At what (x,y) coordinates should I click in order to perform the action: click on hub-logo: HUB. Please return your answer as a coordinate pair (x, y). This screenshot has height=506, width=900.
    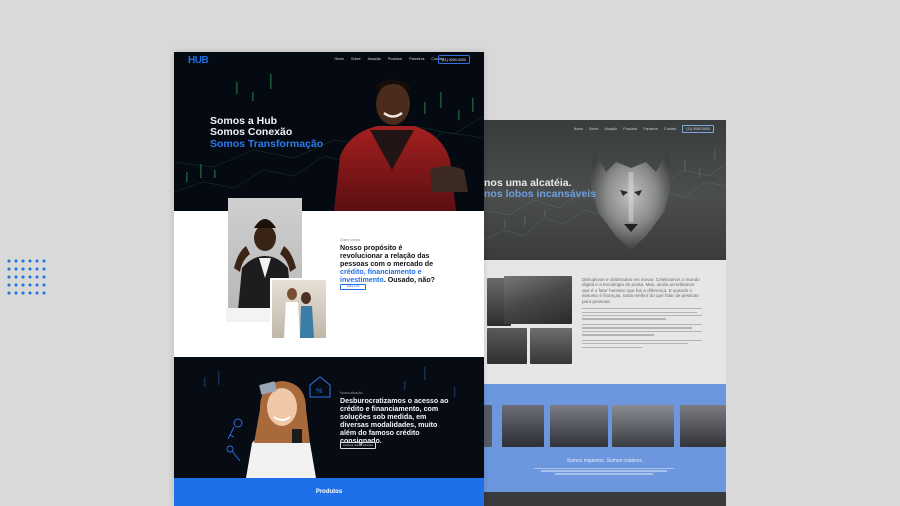
    Looking at the image, I should click on (198, 60).